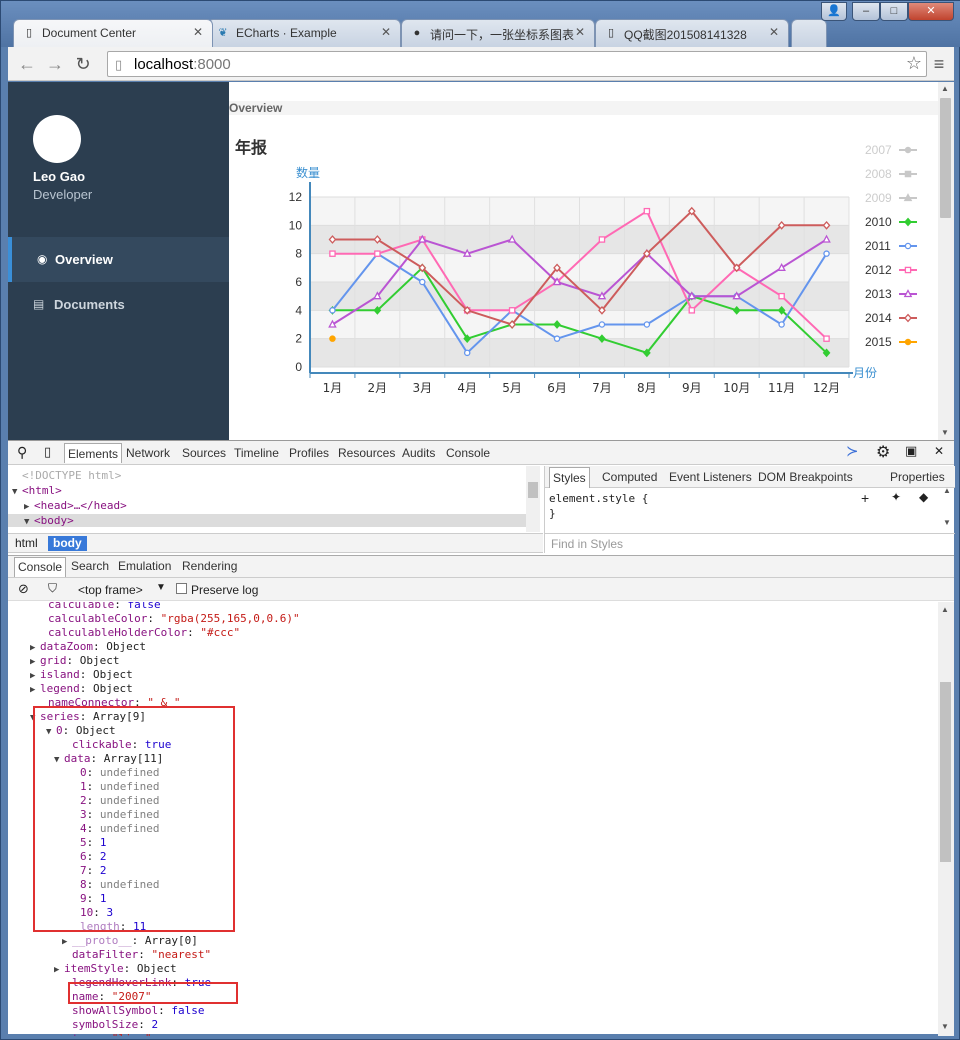 The height and width of the screenshot is (1040, 960). Describe the element at coordinates (750, 543) in the screenshot. I see `find-in-styles-input: Find in Styles` at that location.